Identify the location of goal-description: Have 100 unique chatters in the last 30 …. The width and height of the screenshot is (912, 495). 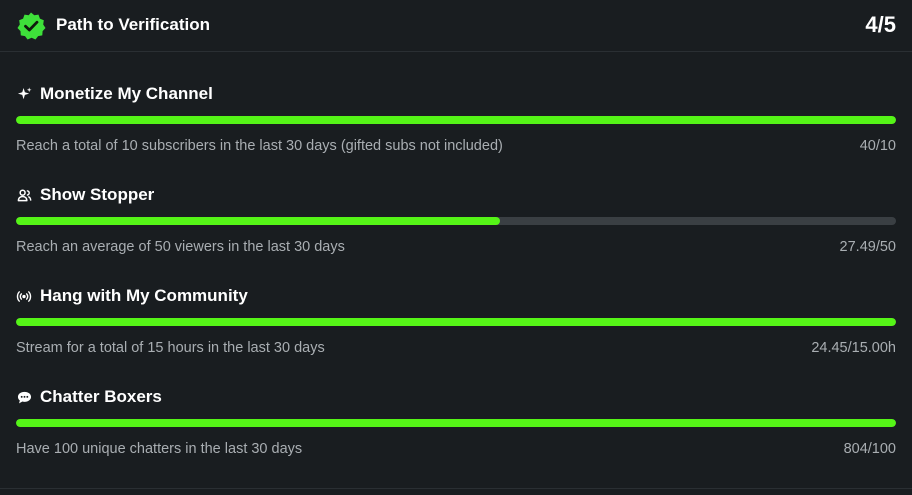
(159, 449).